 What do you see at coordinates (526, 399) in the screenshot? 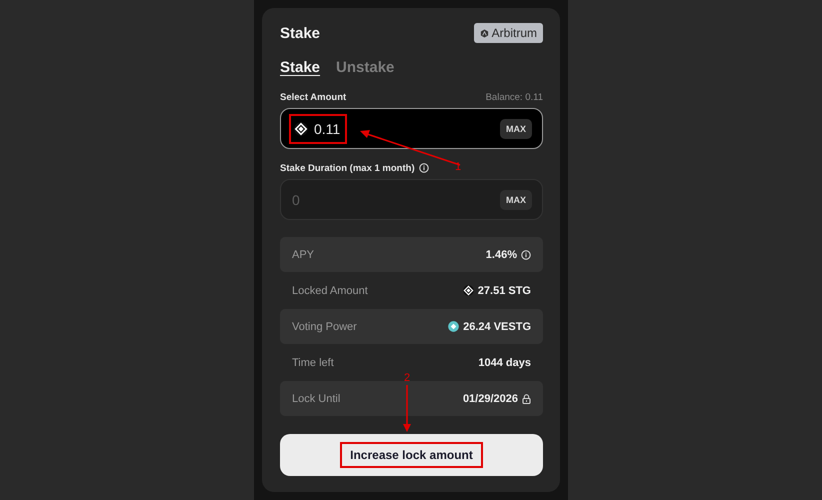
I see `lock-icon` at bounding box center [526, 399].